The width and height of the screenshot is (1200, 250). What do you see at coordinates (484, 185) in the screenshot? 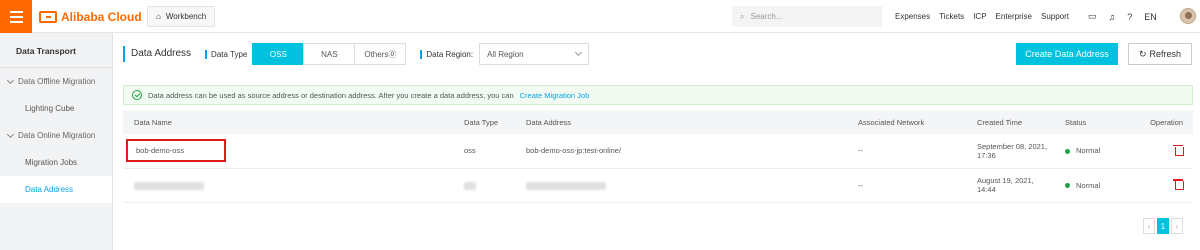
I see `data-type-cell` at bounding box center [484, 185].